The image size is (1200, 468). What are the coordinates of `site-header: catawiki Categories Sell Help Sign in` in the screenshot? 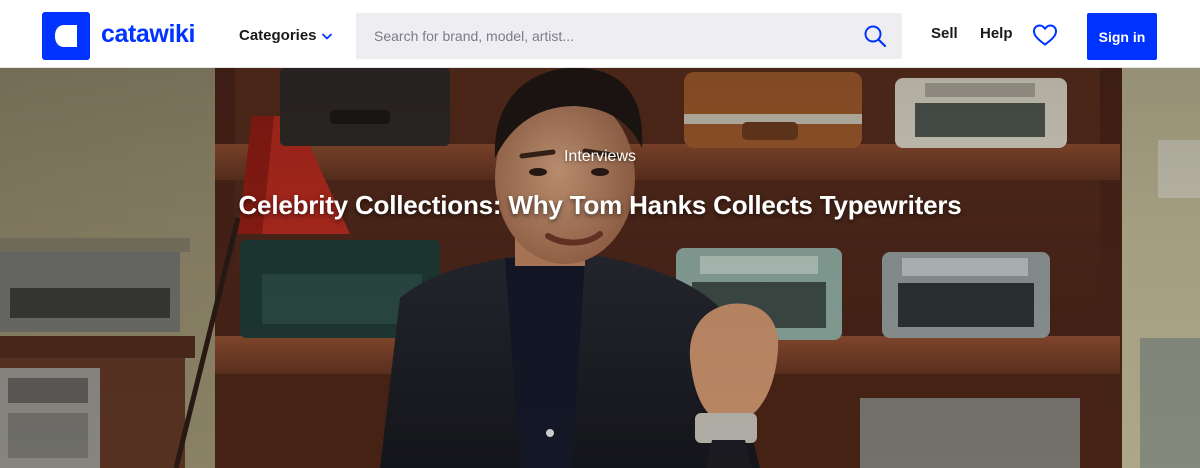 It's located at (600, 34).